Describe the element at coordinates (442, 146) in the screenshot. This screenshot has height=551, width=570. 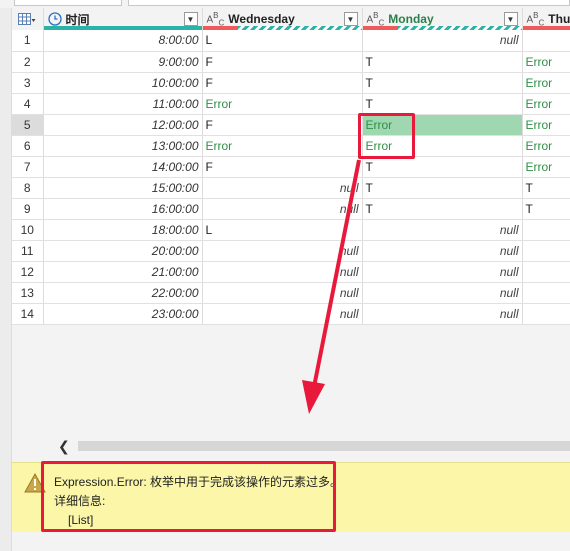
I see `cell-monday: Error` at that location.